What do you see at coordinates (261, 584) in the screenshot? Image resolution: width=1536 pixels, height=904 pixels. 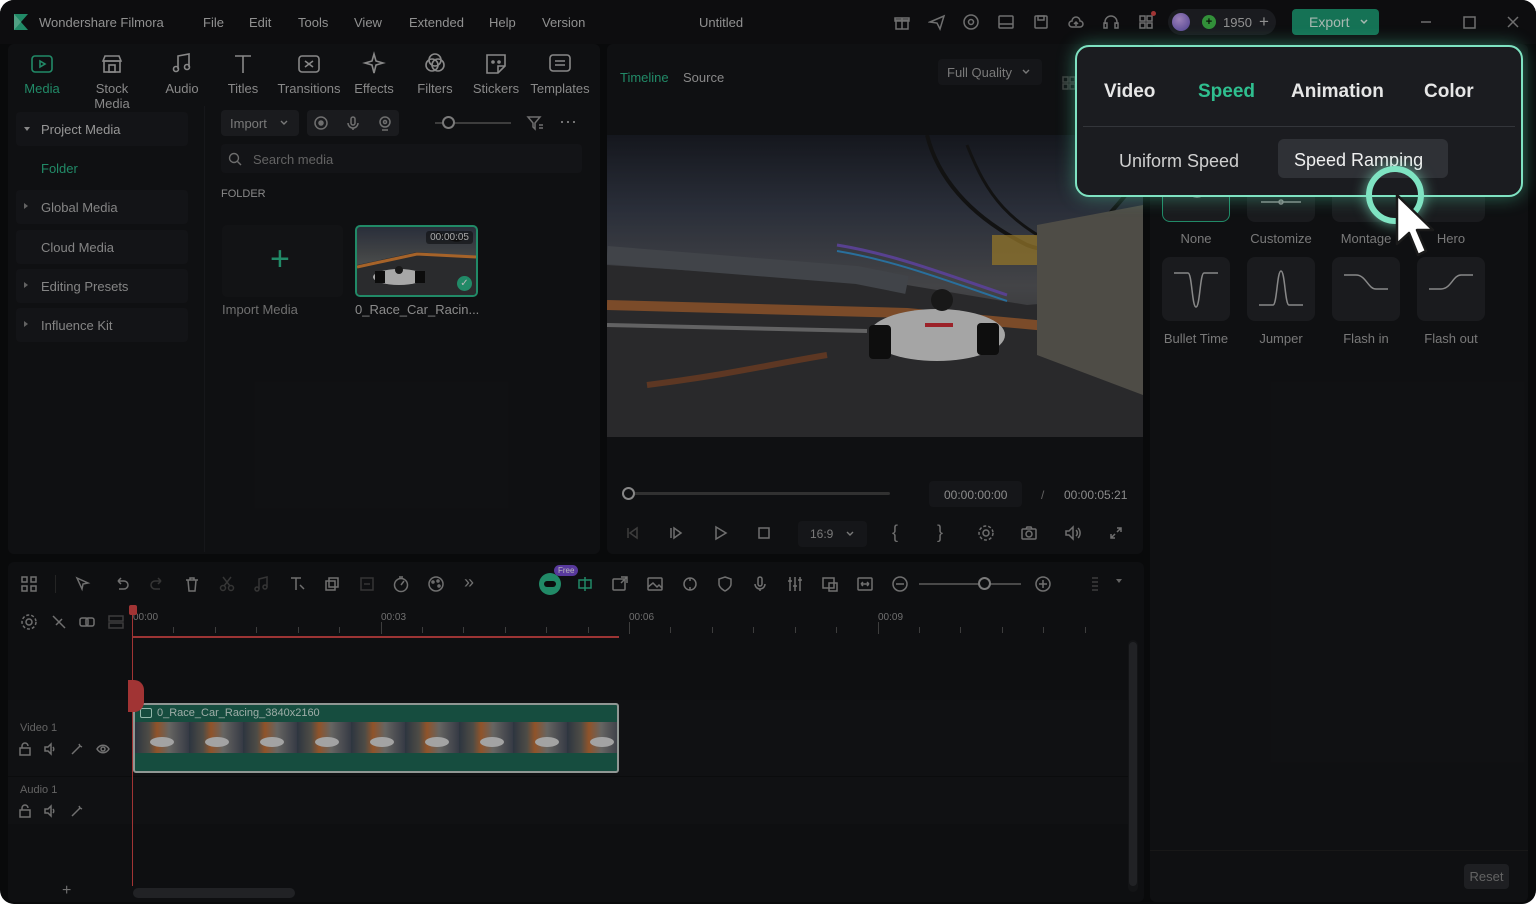 I see `audio-edit-icon` at bounding box center [261, 584].